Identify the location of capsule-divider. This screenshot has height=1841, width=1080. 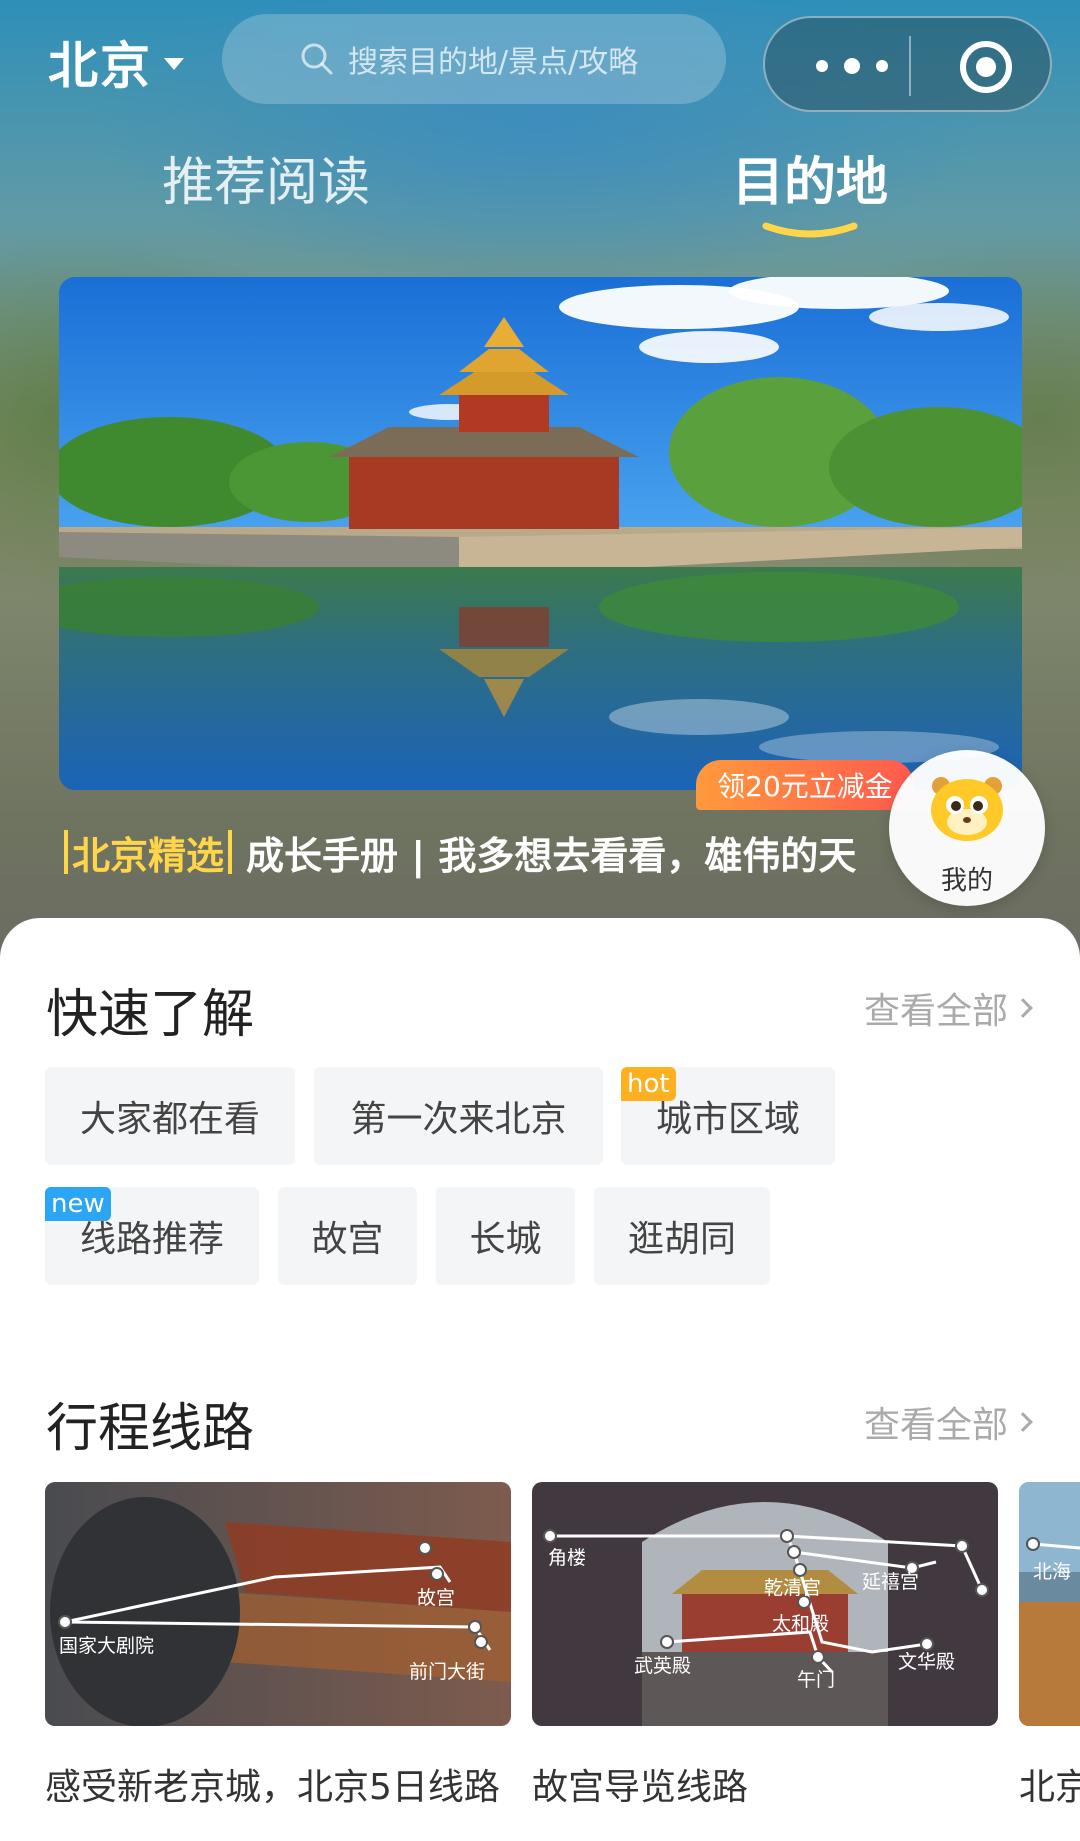
(910, 66).